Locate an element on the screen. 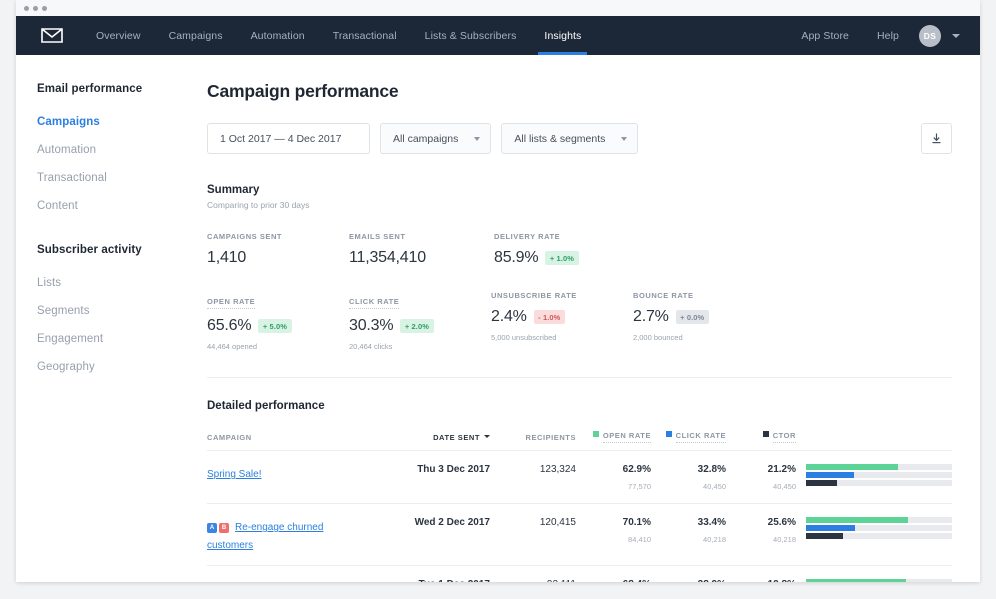 The width and height of the screenshot is (996, 599). cell-open-rate: 62.9% 77,570 is located at coordinates (613, 477).